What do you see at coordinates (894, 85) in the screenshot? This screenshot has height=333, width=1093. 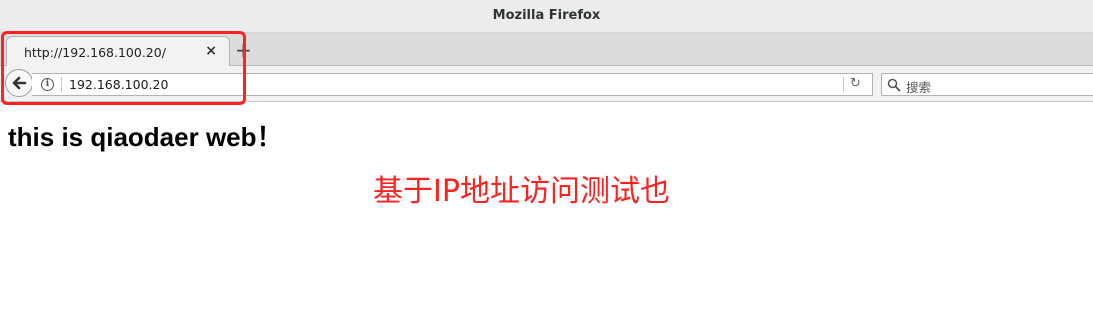 I see `search-icon` at bounding box center [894, 85].